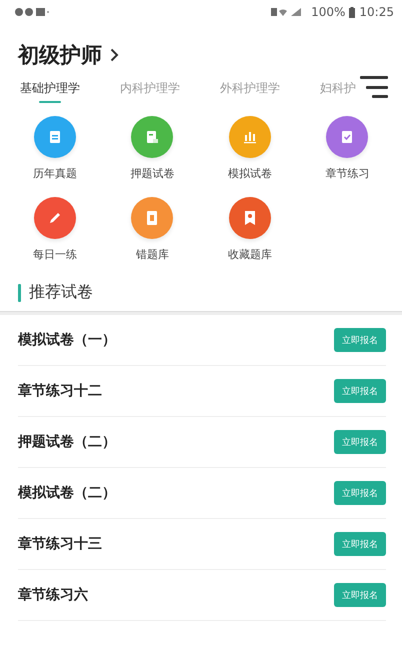  Describe the element at coordinates (114, 55) in the screenshot. I see `chevron-right-icon` at that location.